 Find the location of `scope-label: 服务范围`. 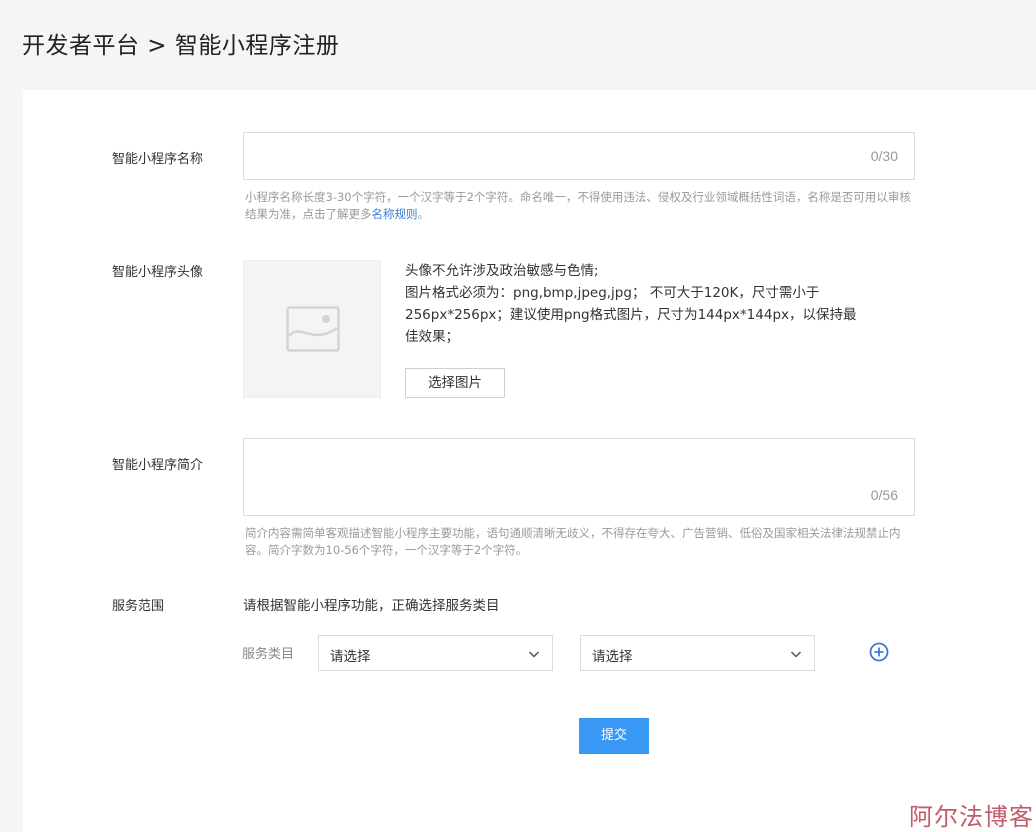

scope-label: 服务范围 is located at coordinates (138, 606).